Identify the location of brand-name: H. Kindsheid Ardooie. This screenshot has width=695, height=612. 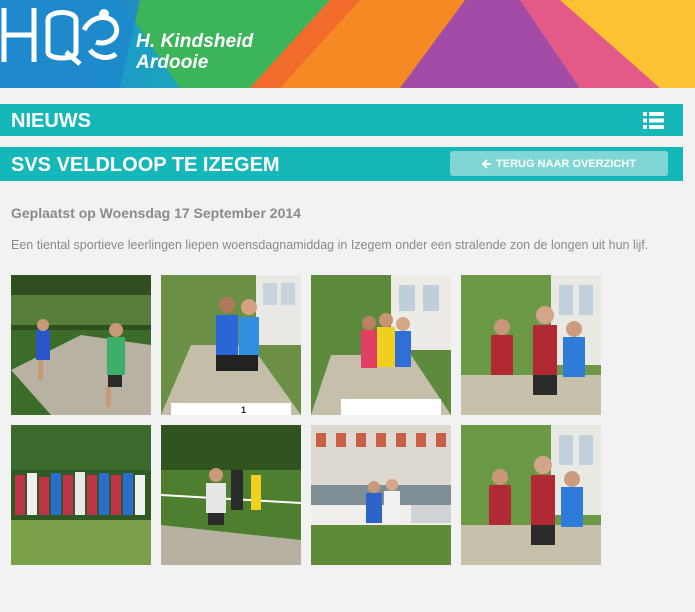
(194, 52).